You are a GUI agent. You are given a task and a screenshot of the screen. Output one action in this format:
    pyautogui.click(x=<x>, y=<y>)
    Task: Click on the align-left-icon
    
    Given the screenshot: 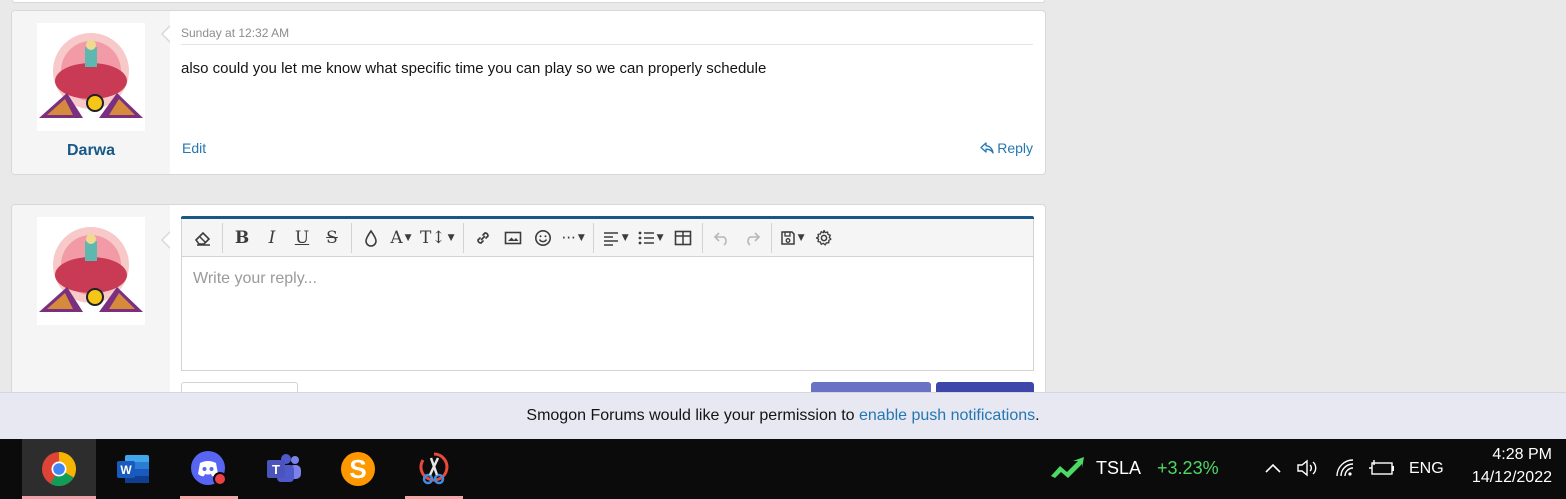 What is the action you would take?
    pyautogui.click(x=610, y=238)
    